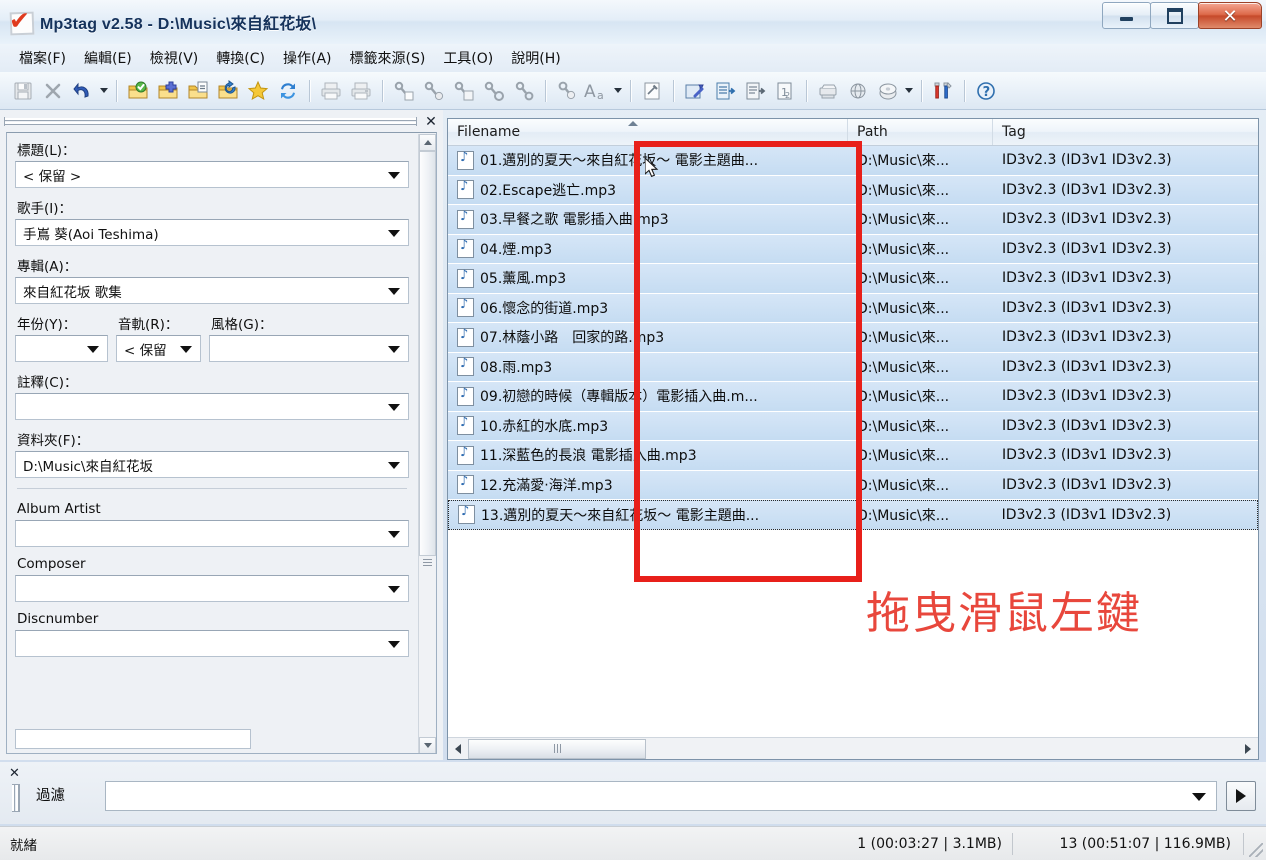 This screenshot has width=1266, height=860. What do you see at coordinates (258, 91) in the screenshot?
I see `favorites-icon` at bounding box center [258, 91].